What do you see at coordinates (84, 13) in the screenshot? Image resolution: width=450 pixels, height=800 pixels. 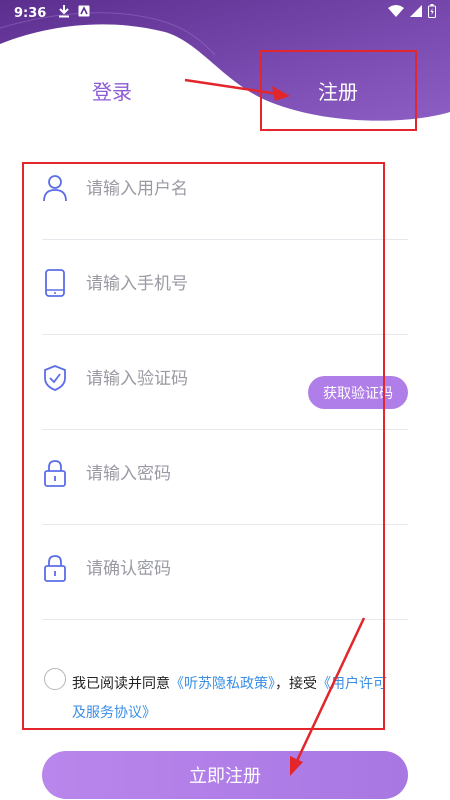 I see `app-notification-icon` at bounding box center [84, 13].